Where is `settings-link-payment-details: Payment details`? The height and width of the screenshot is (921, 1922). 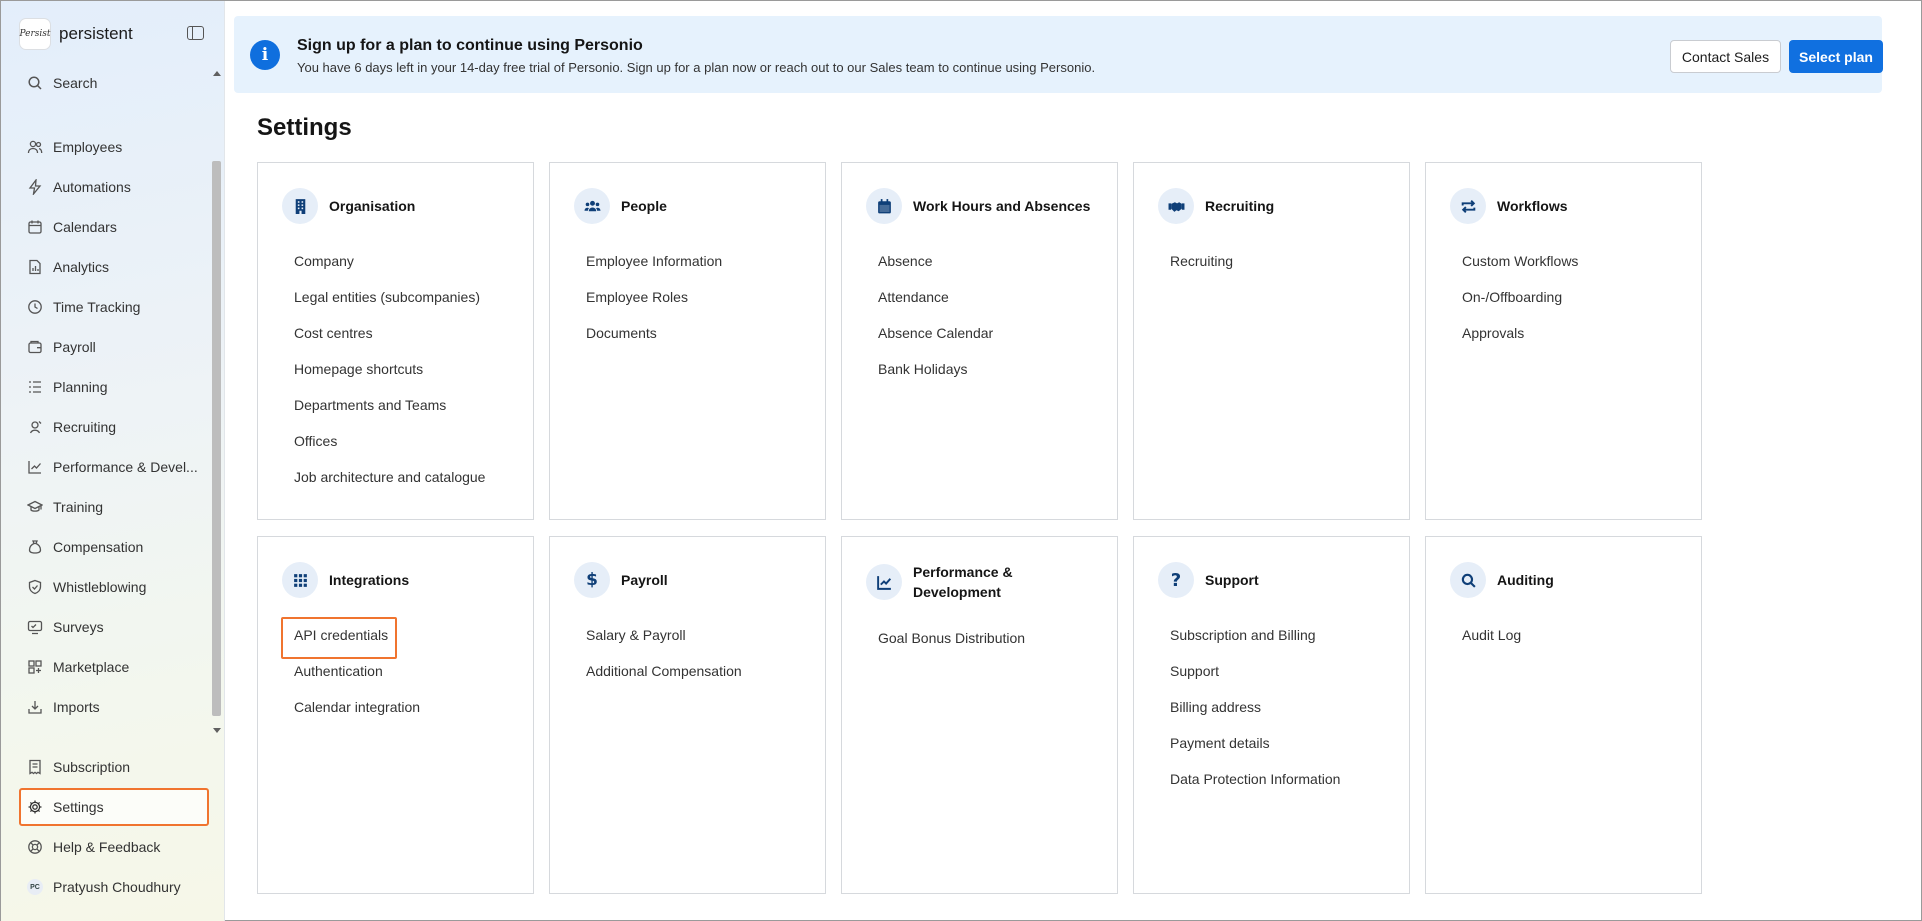
settings-link-payment-details: Payment details is located at coordinates (1255, 753).